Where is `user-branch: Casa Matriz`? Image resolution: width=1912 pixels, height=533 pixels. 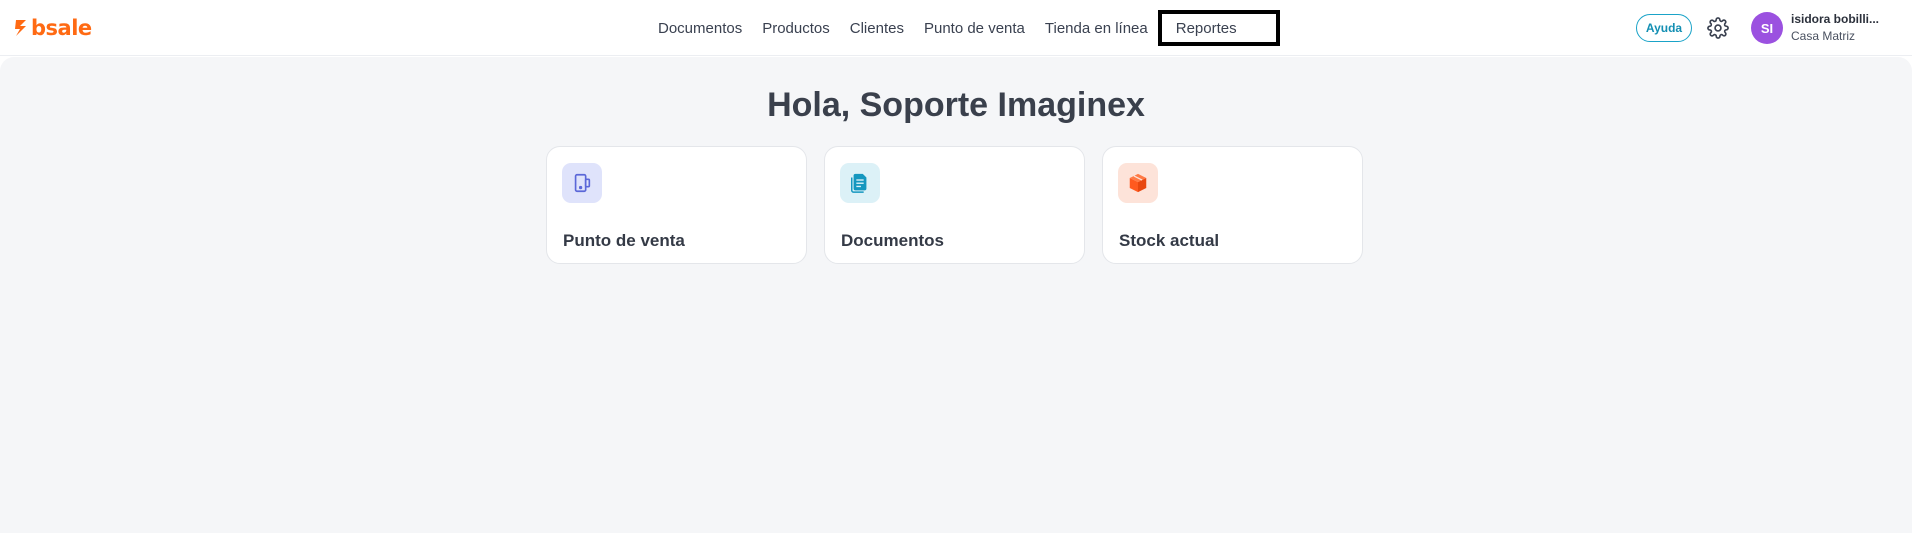 user-branch: Casa Matriz is located at coordinates (1823, 36).